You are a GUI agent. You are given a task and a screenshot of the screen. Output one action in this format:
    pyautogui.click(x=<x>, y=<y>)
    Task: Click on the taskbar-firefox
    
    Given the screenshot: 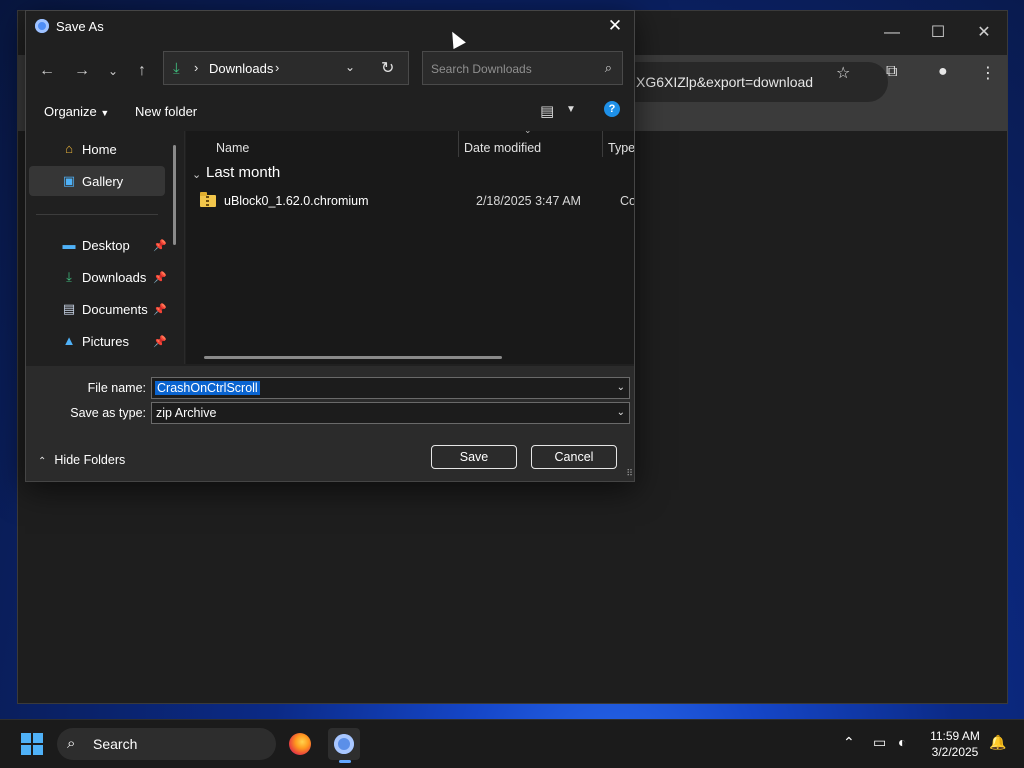 What is the action you would take?
    pyautogui.click(x=300, y=744)
    